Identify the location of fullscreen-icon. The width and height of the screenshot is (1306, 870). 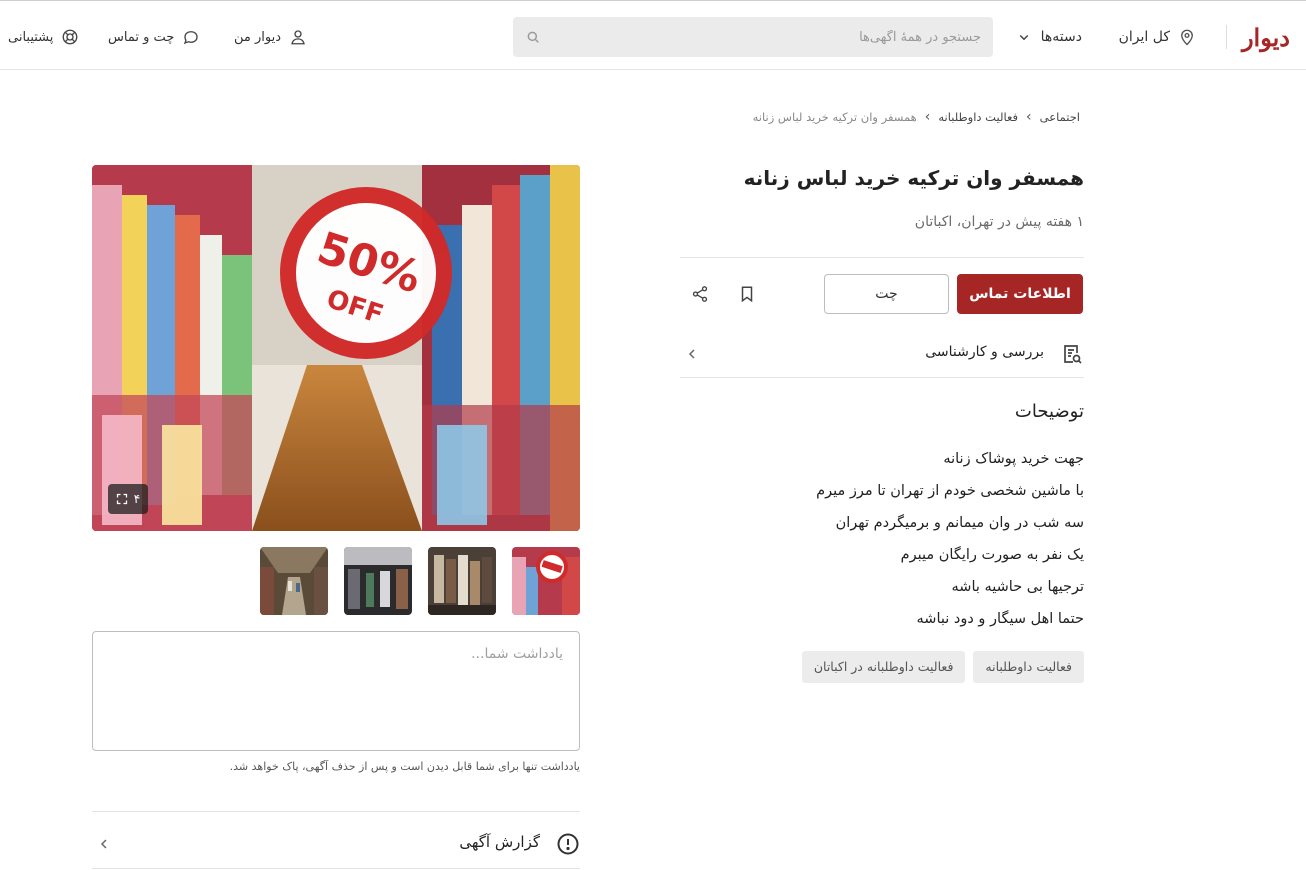
(121, 499).